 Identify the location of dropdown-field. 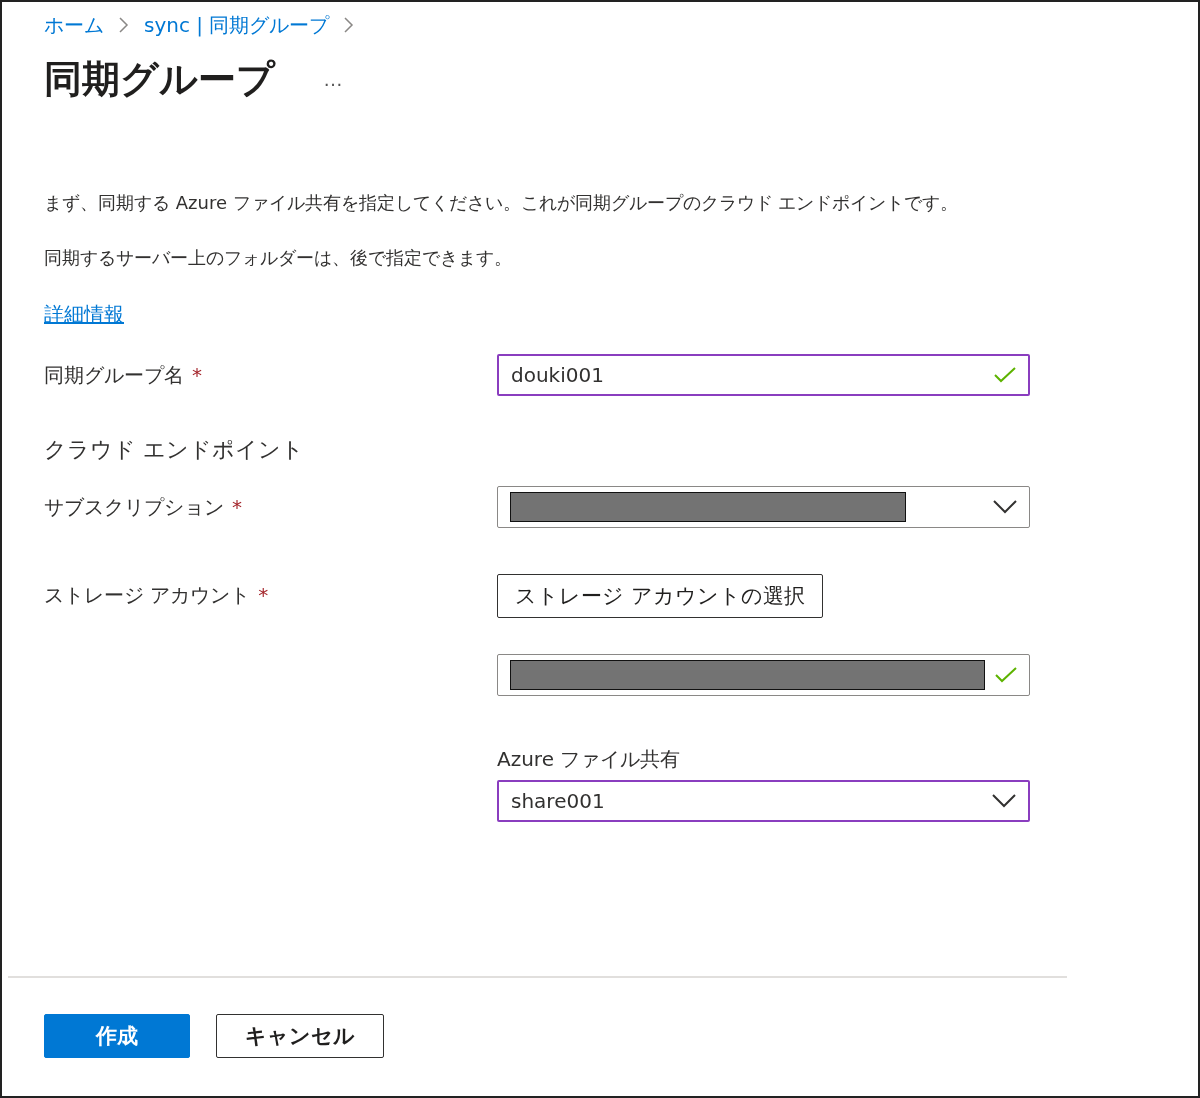
(763, 507).